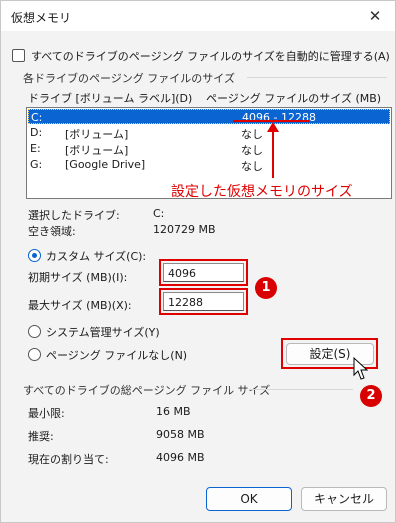 The width and height of the screenshot is (396, 523). Describe the element at coordinates (147, 390) in the screenshot. I see `total-group-title: すべてのドライブの総ページング ファイル サイズ` at that location.